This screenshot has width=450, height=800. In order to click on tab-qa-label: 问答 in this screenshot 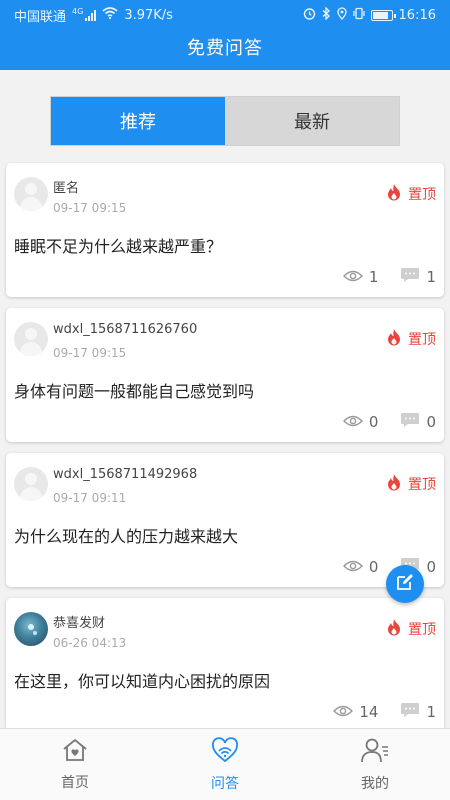, I will do `click(225, 783)`.